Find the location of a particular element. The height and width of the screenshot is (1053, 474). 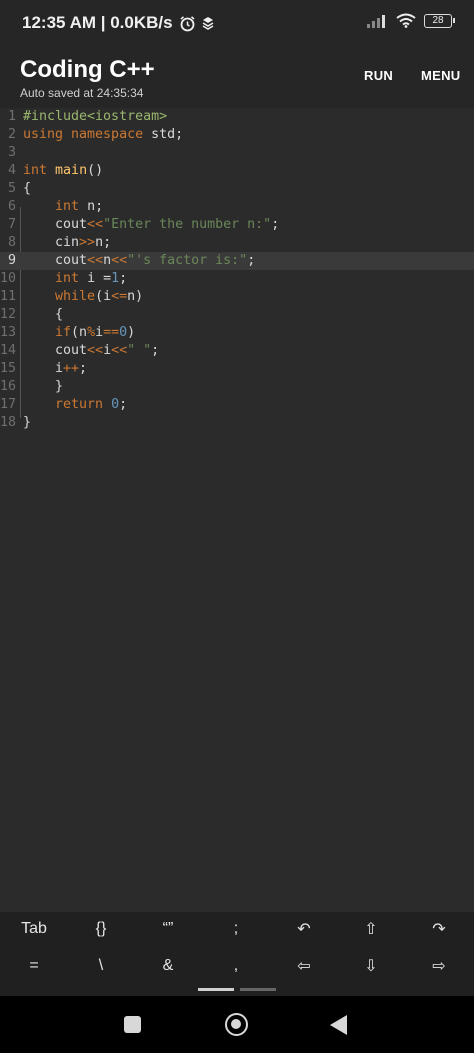

home-button is located at coordinates (236, 1024).